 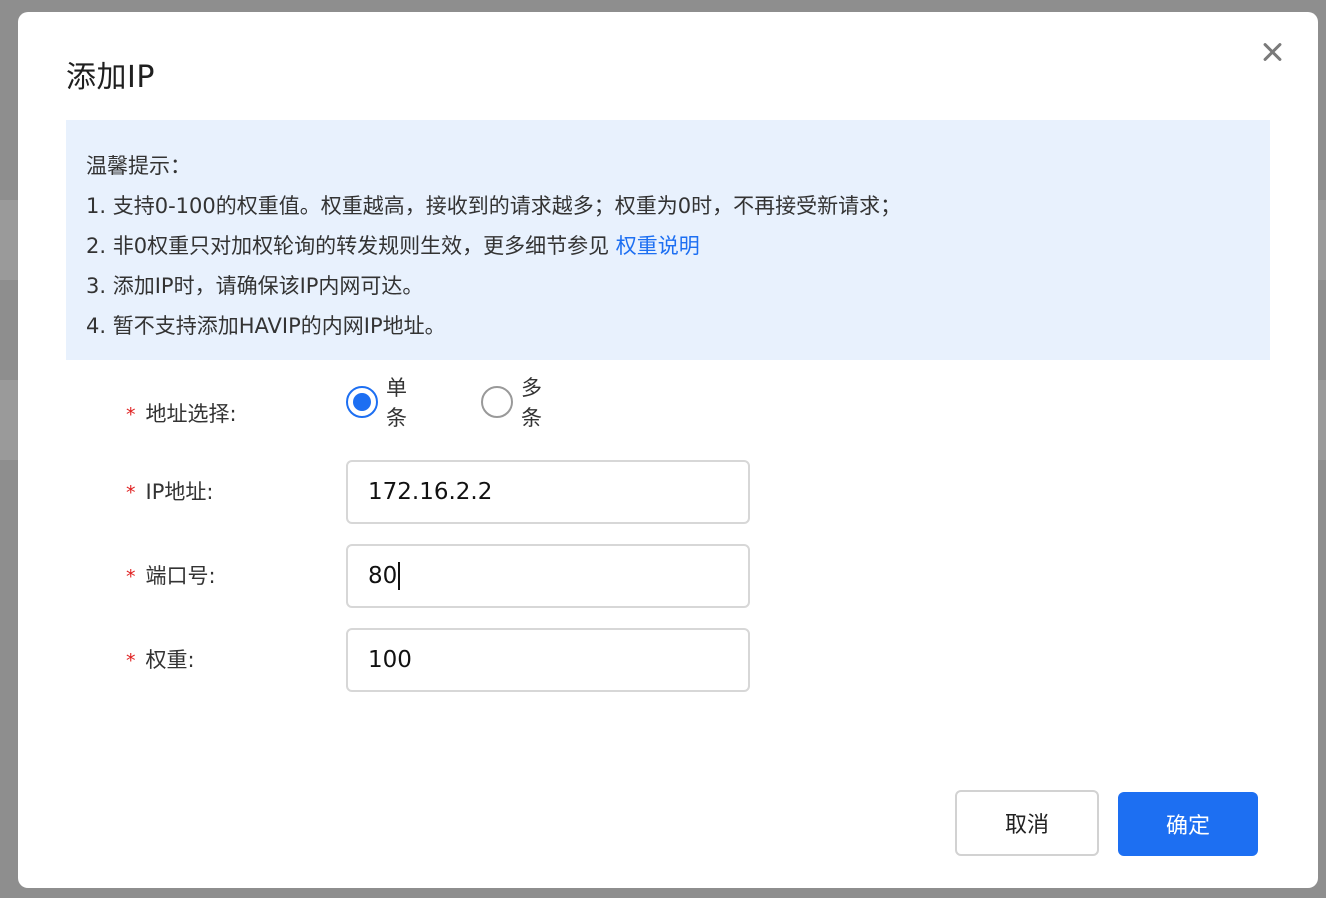 I want to click on port-input-value: 80, so click(x=383, y=576).